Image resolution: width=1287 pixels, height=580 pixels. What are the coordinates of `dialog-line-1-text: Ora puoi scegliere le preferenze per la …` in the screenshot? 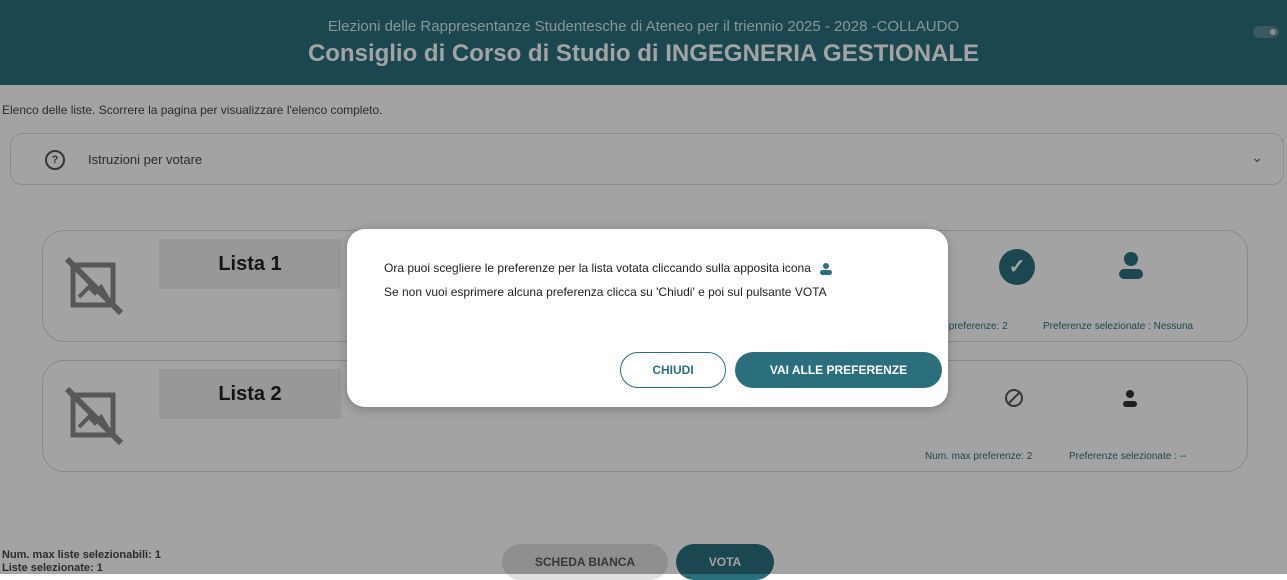 It's located at (597, 268).